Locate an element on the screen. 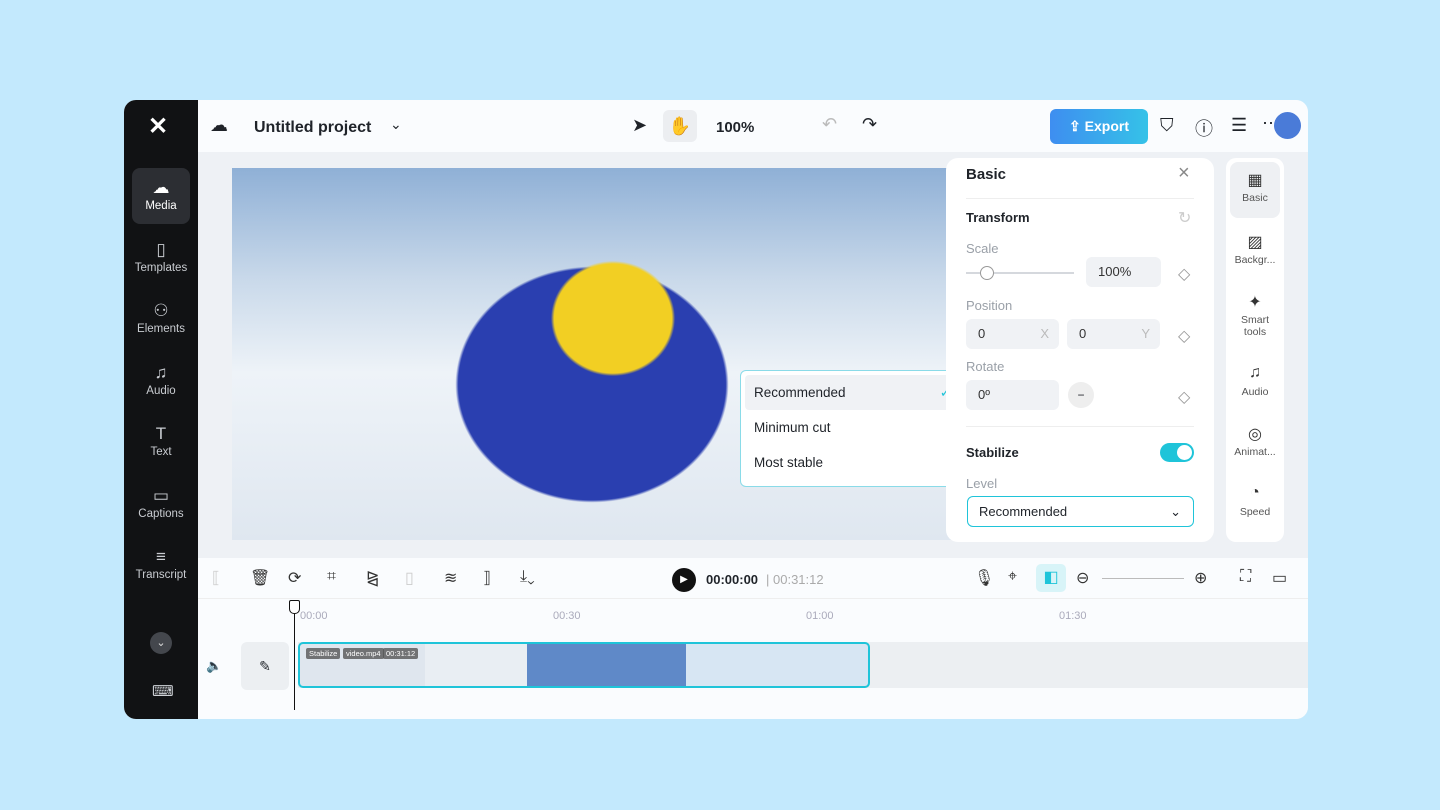 Image resolution: width=1440 pixels, height=810 pixels. level-select: Recommended ⌄ is located at coordinates (1080, 511).